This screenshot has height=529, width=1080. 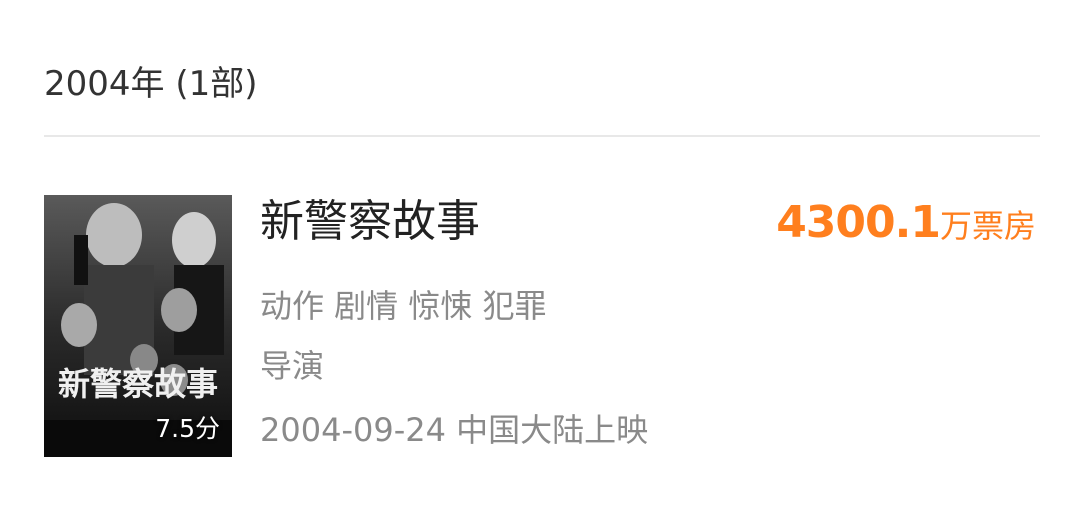 I want to click on movie-poster: 新警察故事 7.5分, so click(x=138, y=326).